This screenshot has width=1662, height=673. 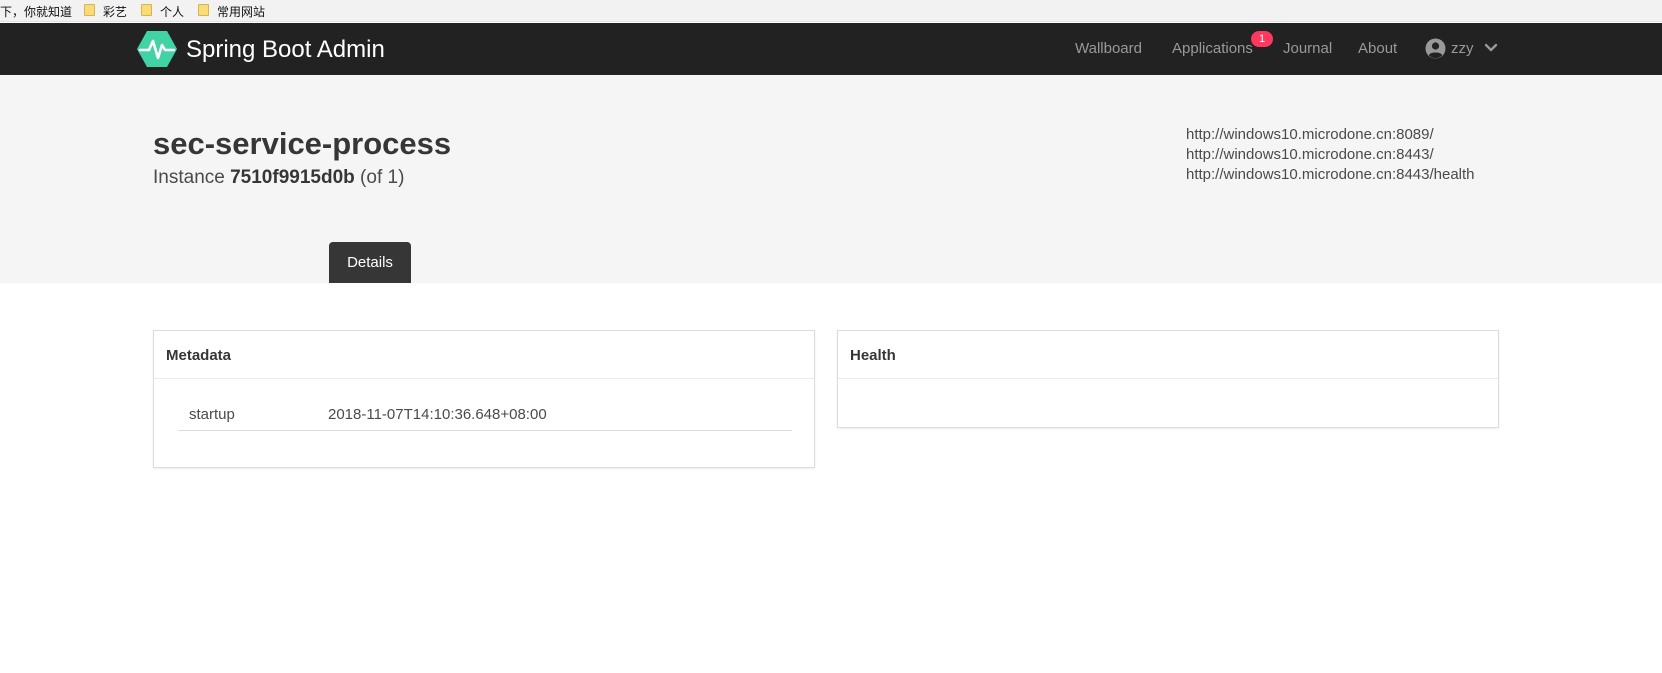 What do you see at coordinates (437, 414) in the screenshot?
I see `metadata-value: 2018-11-07T14:10:36.648+08:00` at bounding box center [437, 414].